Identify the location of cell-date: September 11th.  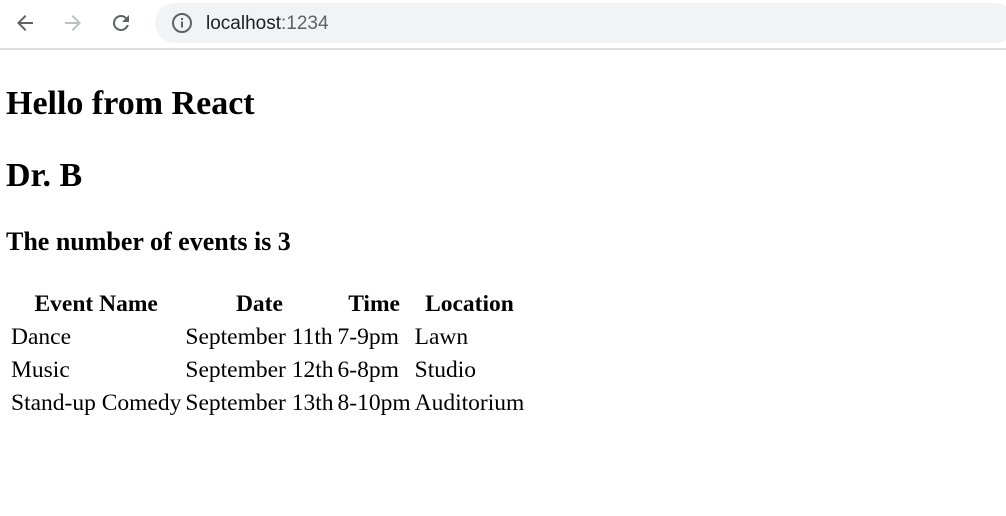
(259, 337).